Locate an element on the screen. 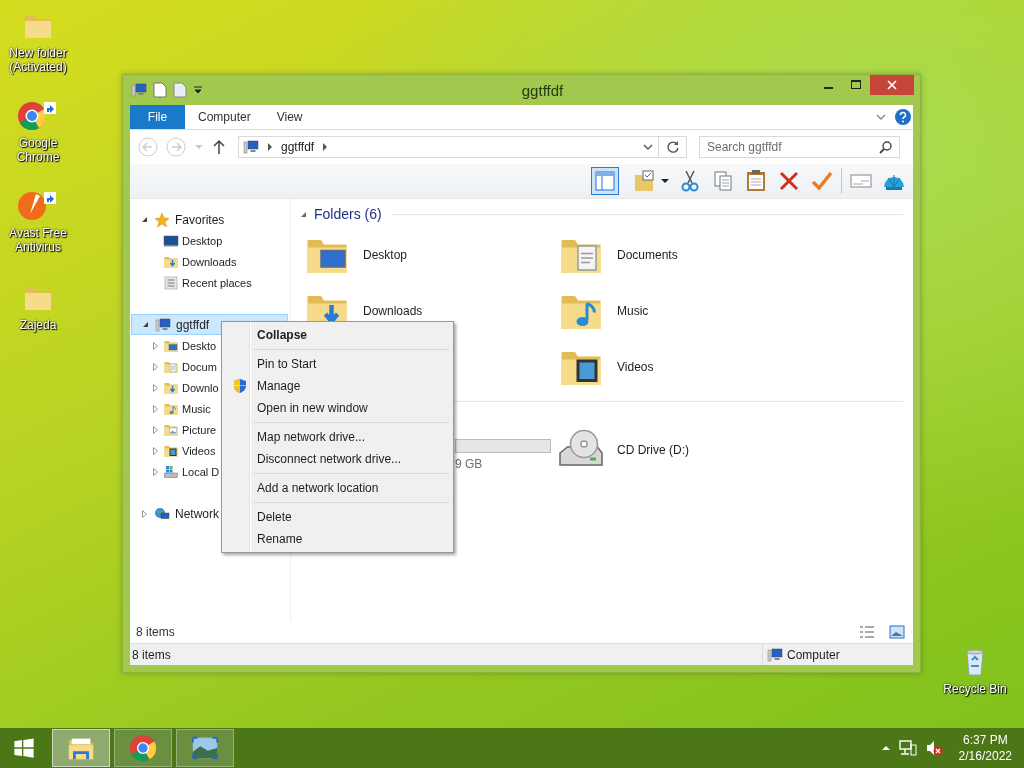  tree-item-label: Recent places is located at coordinates (217, 282).